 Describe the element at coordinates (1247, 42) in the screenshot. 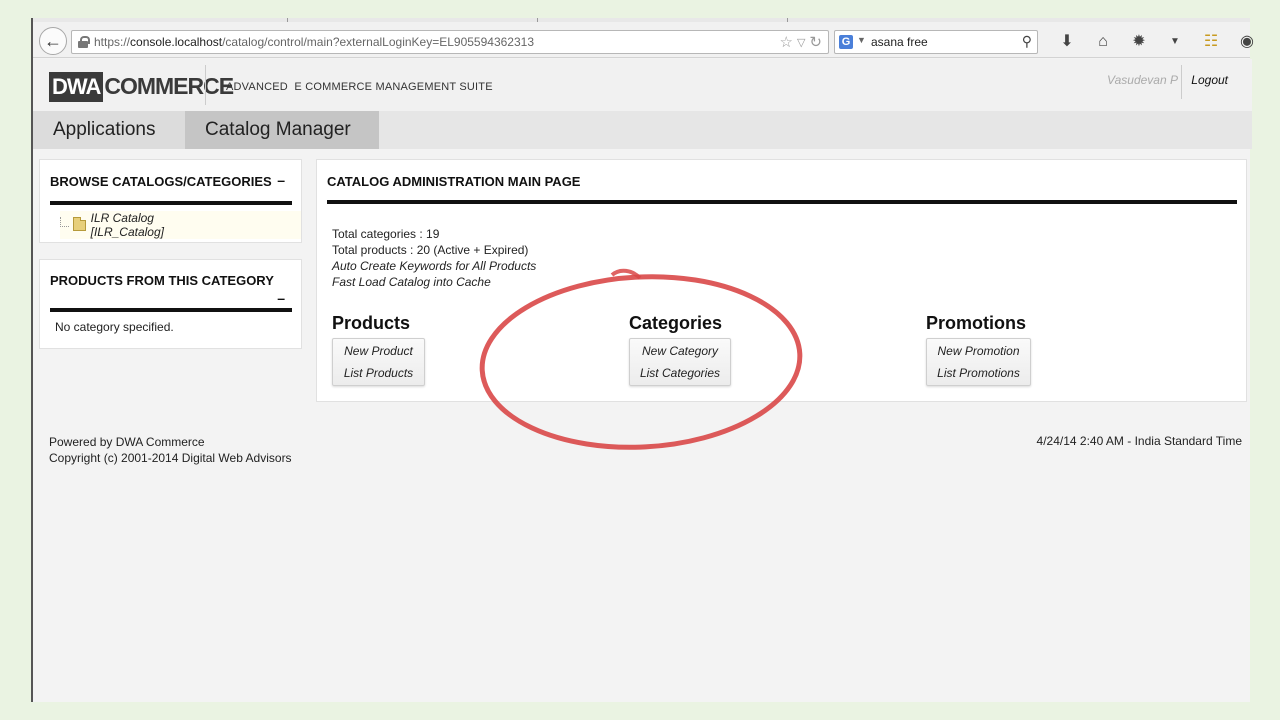

I see `extension-icon: ◉` at that location.